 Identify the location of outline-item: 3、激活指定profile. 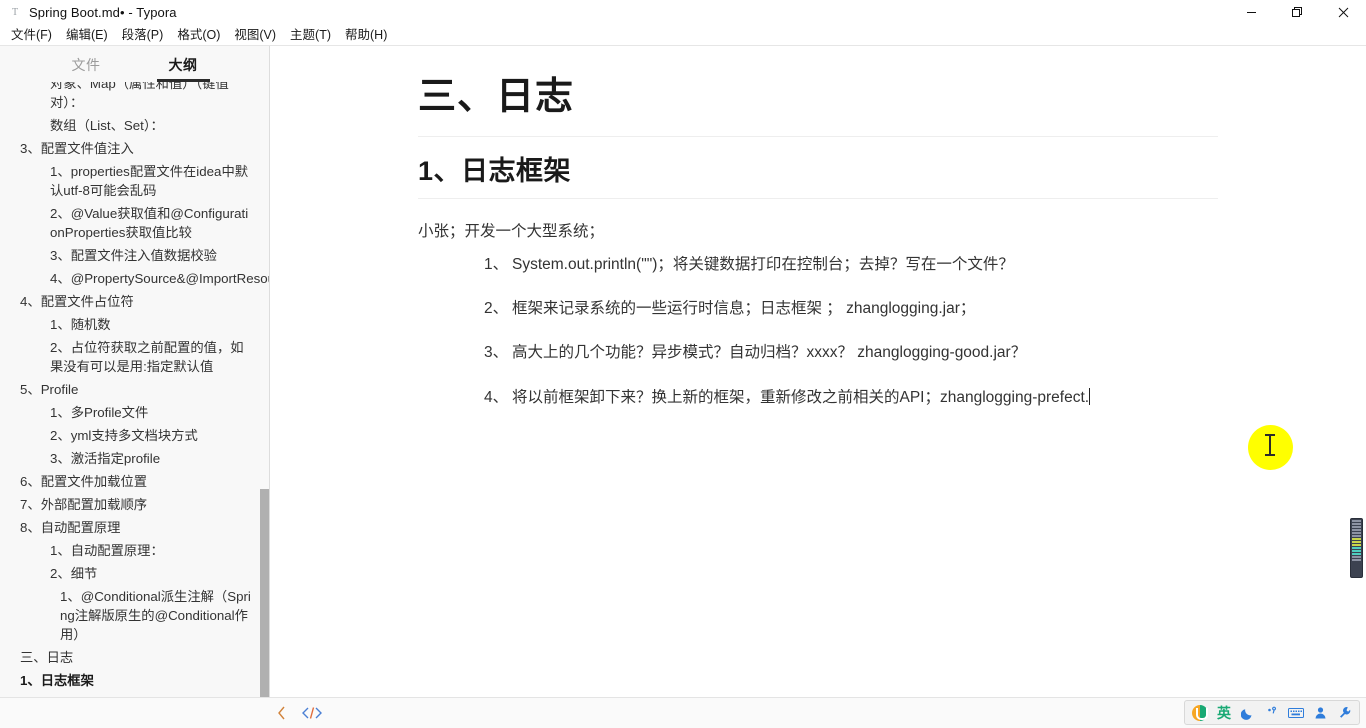
(134, 458).